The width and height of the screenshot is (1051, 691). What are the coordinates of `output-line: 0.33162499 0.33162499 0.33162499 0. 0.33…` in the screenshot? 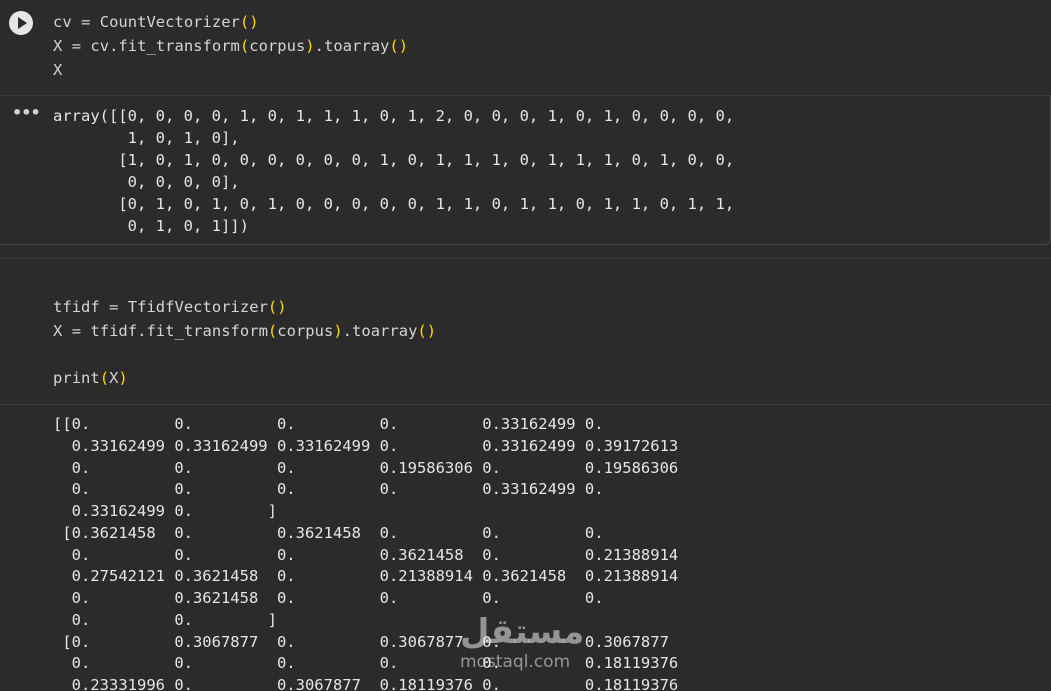 It's located at (366, 446).